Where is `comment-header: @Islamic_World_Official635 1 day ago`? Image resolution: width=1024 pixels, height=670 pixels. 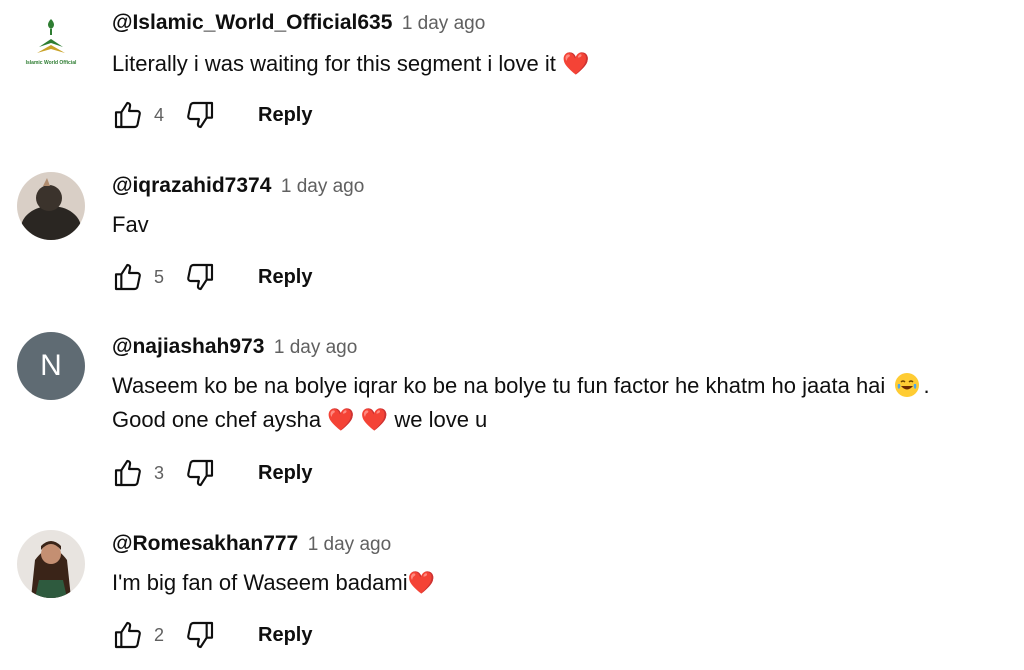 comment-header: @Islamic_World_Official635 1 day ago is located at coordinates (558, 23).